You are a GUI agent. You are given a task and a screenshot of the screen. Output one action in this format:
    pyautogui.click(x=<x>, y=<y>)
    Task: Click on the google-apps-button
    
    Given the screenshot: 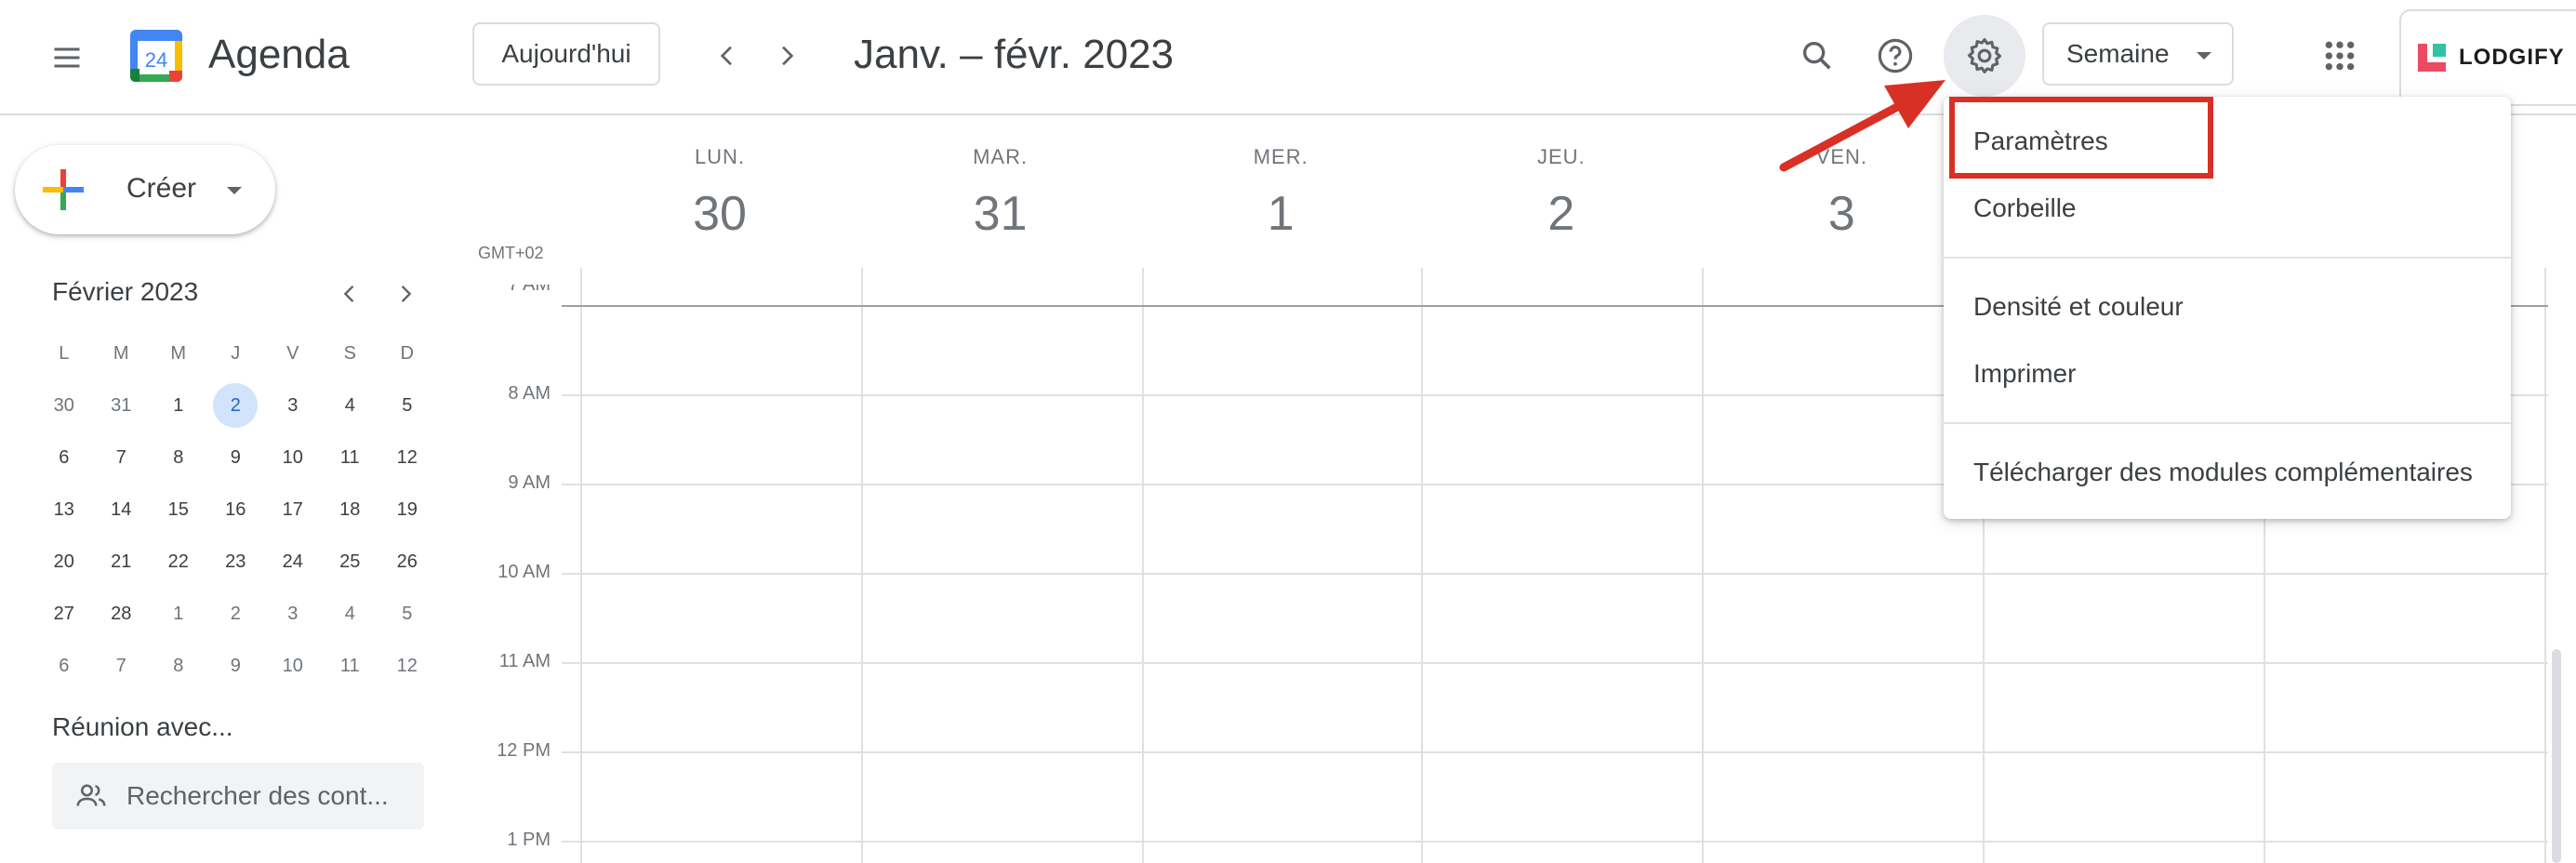 What is the action you would take?
    pyautogui.click(x=2340, y=56)
    